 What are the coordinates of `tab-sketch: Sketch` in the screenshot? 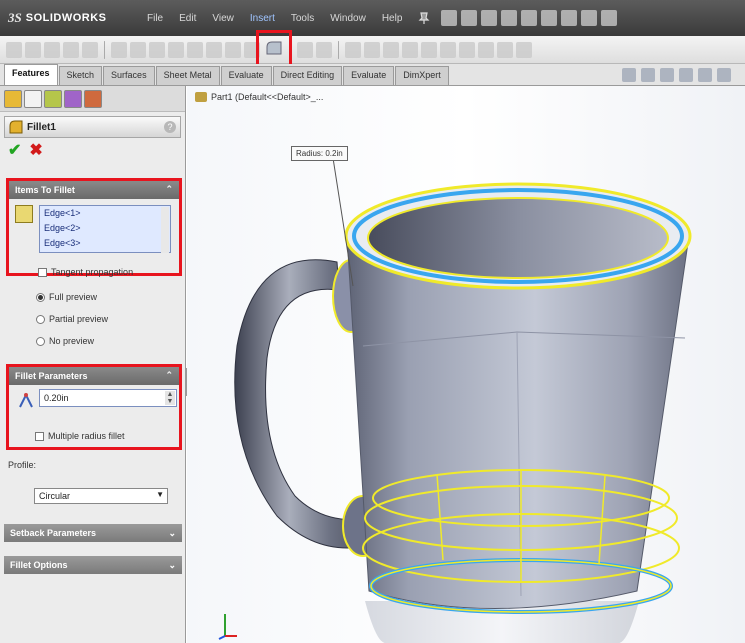 It's located at (80, 75).